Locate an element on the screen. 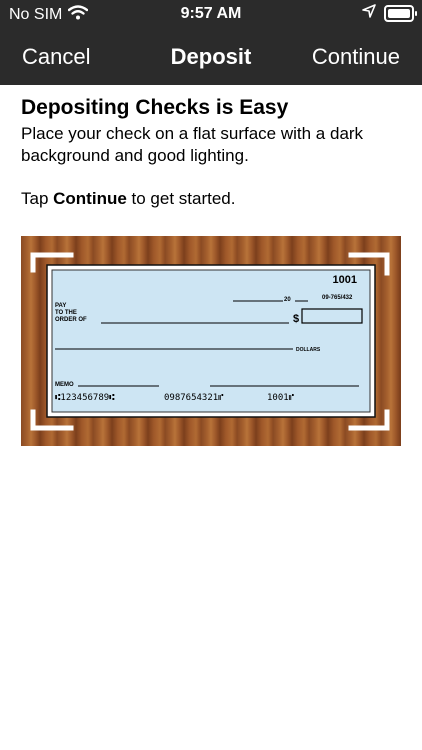  heading: Depositing Checks is Easy is located at coordinates (155, 107).